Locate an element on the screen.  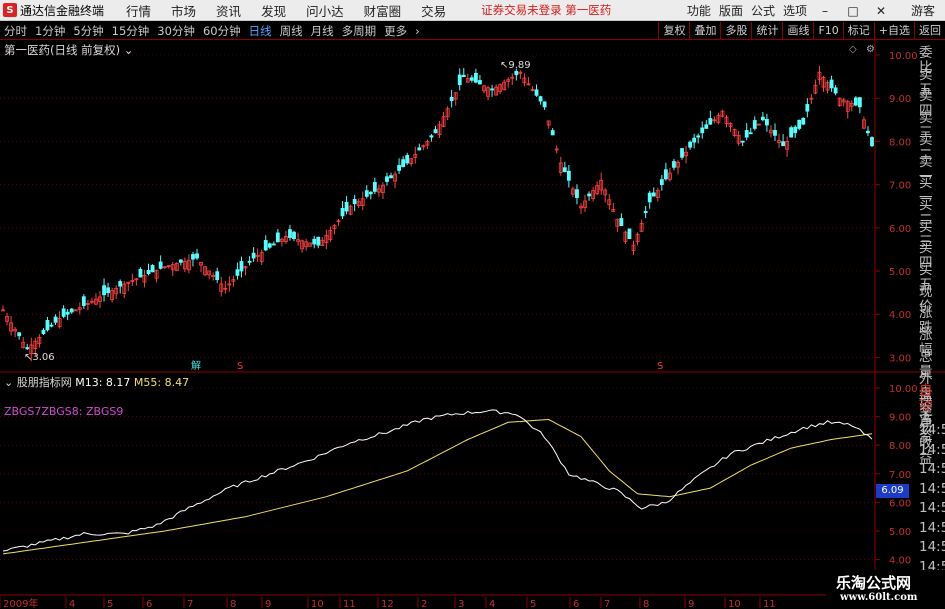
date-tick-label: 5 is located at coordinates (110, 604).